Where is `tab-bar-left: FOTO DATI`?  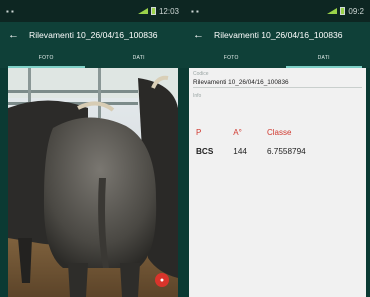 tab-bar-left: FOTO DATI is located at coordinates (92, 58).